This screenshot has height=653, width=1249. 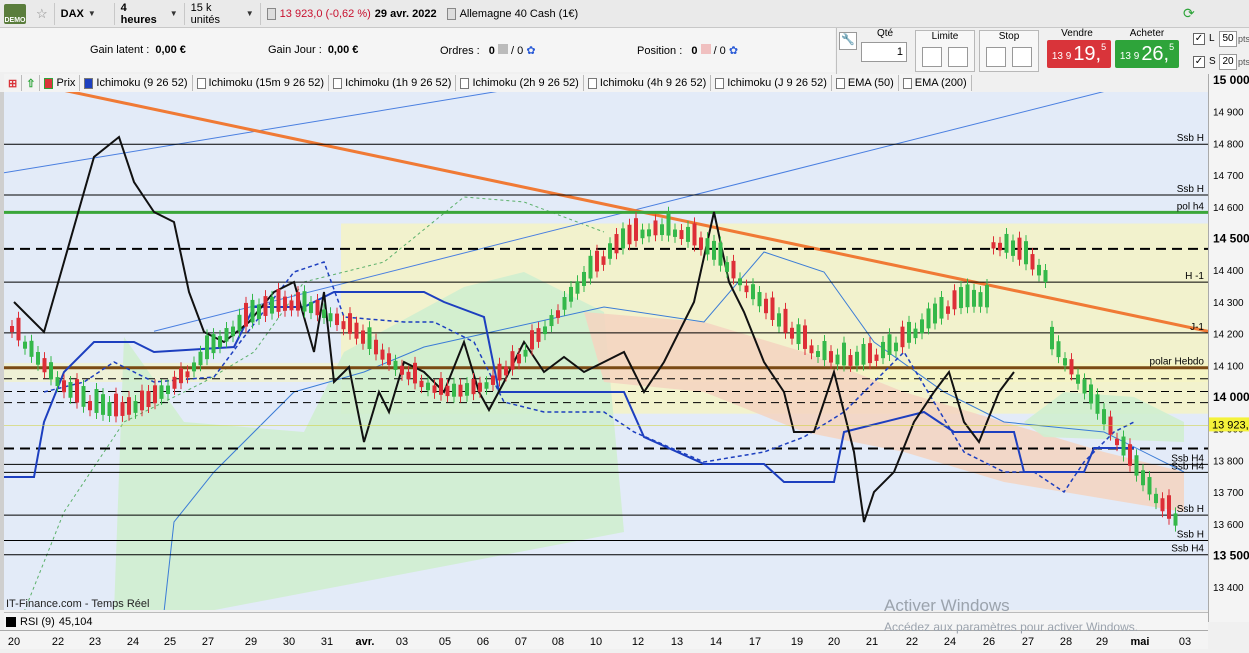 What do you see at coordinates (1228, 39) in the screenshot?
I see `l-input: 50` at bounding box center [1228, 39].